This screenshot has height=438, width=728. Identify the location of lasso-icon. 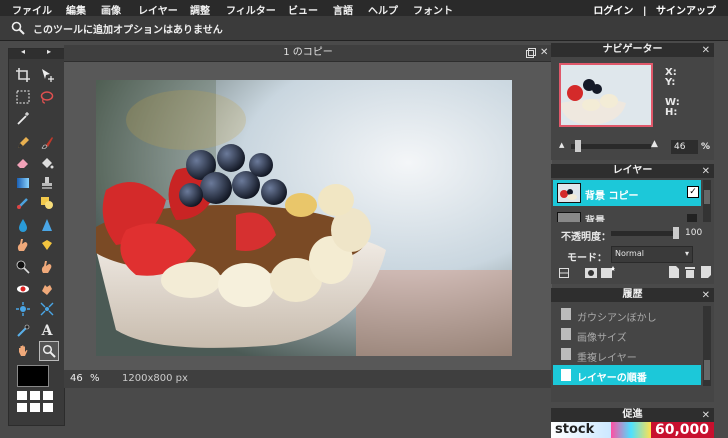
(47, 97).